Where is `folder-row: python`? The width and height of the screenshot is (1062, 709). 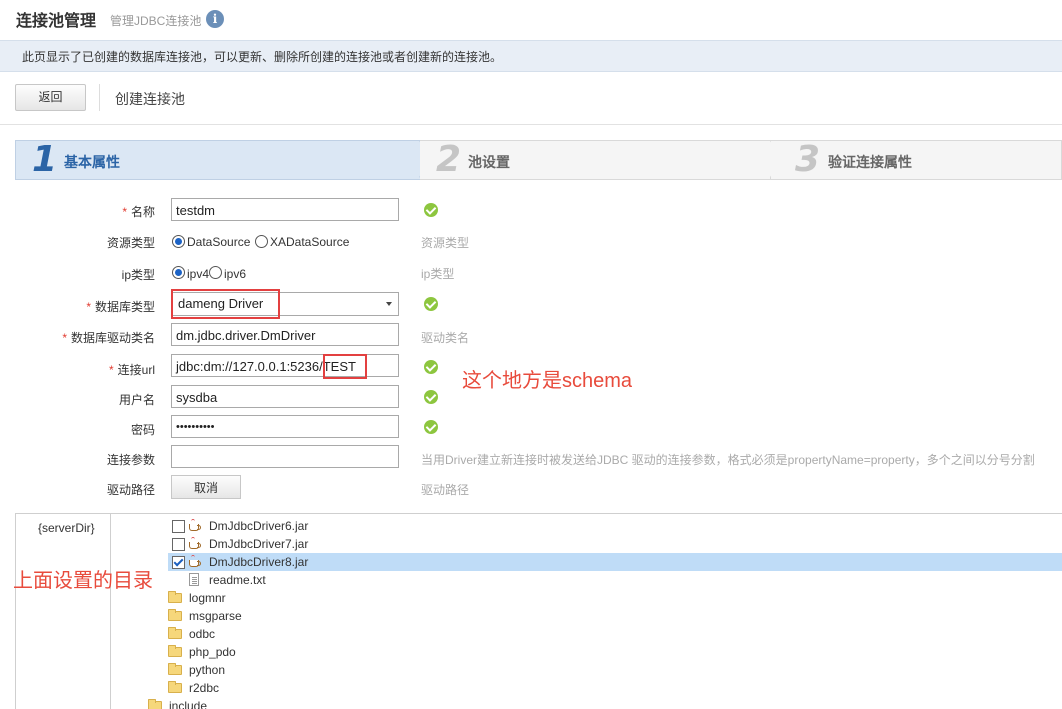 folder-row: python is located at coordinates (615, 670).